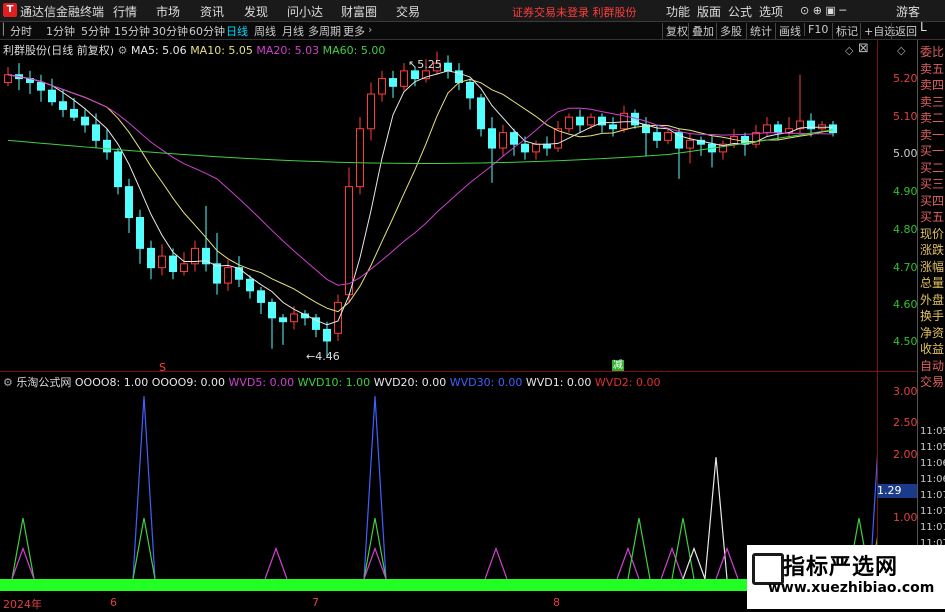 The width and height of the screenshot is (945, 612). What do you see at coordinates (863, 48) in the screenshot?
I see `close-chart-icon: ⊠` at bounding box center [863, 48].